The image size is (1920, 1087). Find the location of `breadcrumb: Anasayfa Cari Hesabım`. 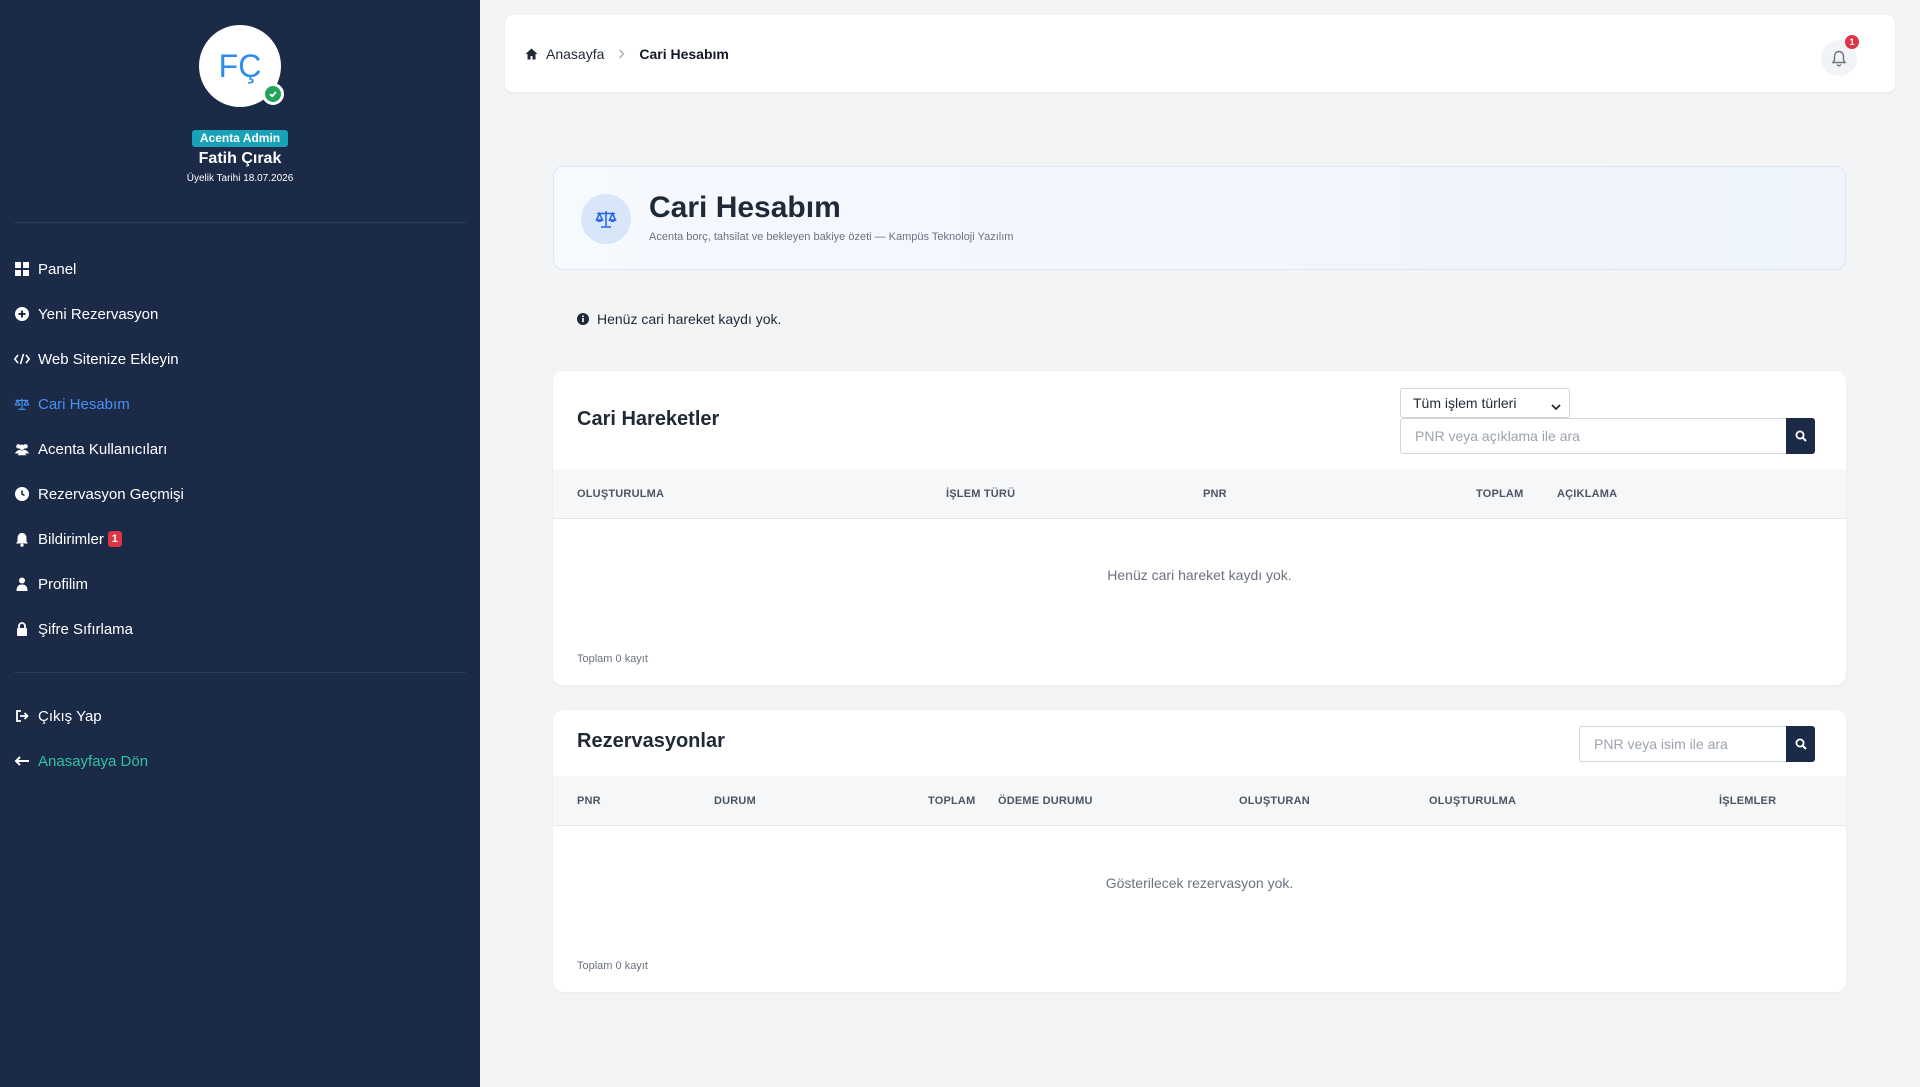

breadcrumb: Anasayfa Cari Hesabım is located at coordinates (627, 53).